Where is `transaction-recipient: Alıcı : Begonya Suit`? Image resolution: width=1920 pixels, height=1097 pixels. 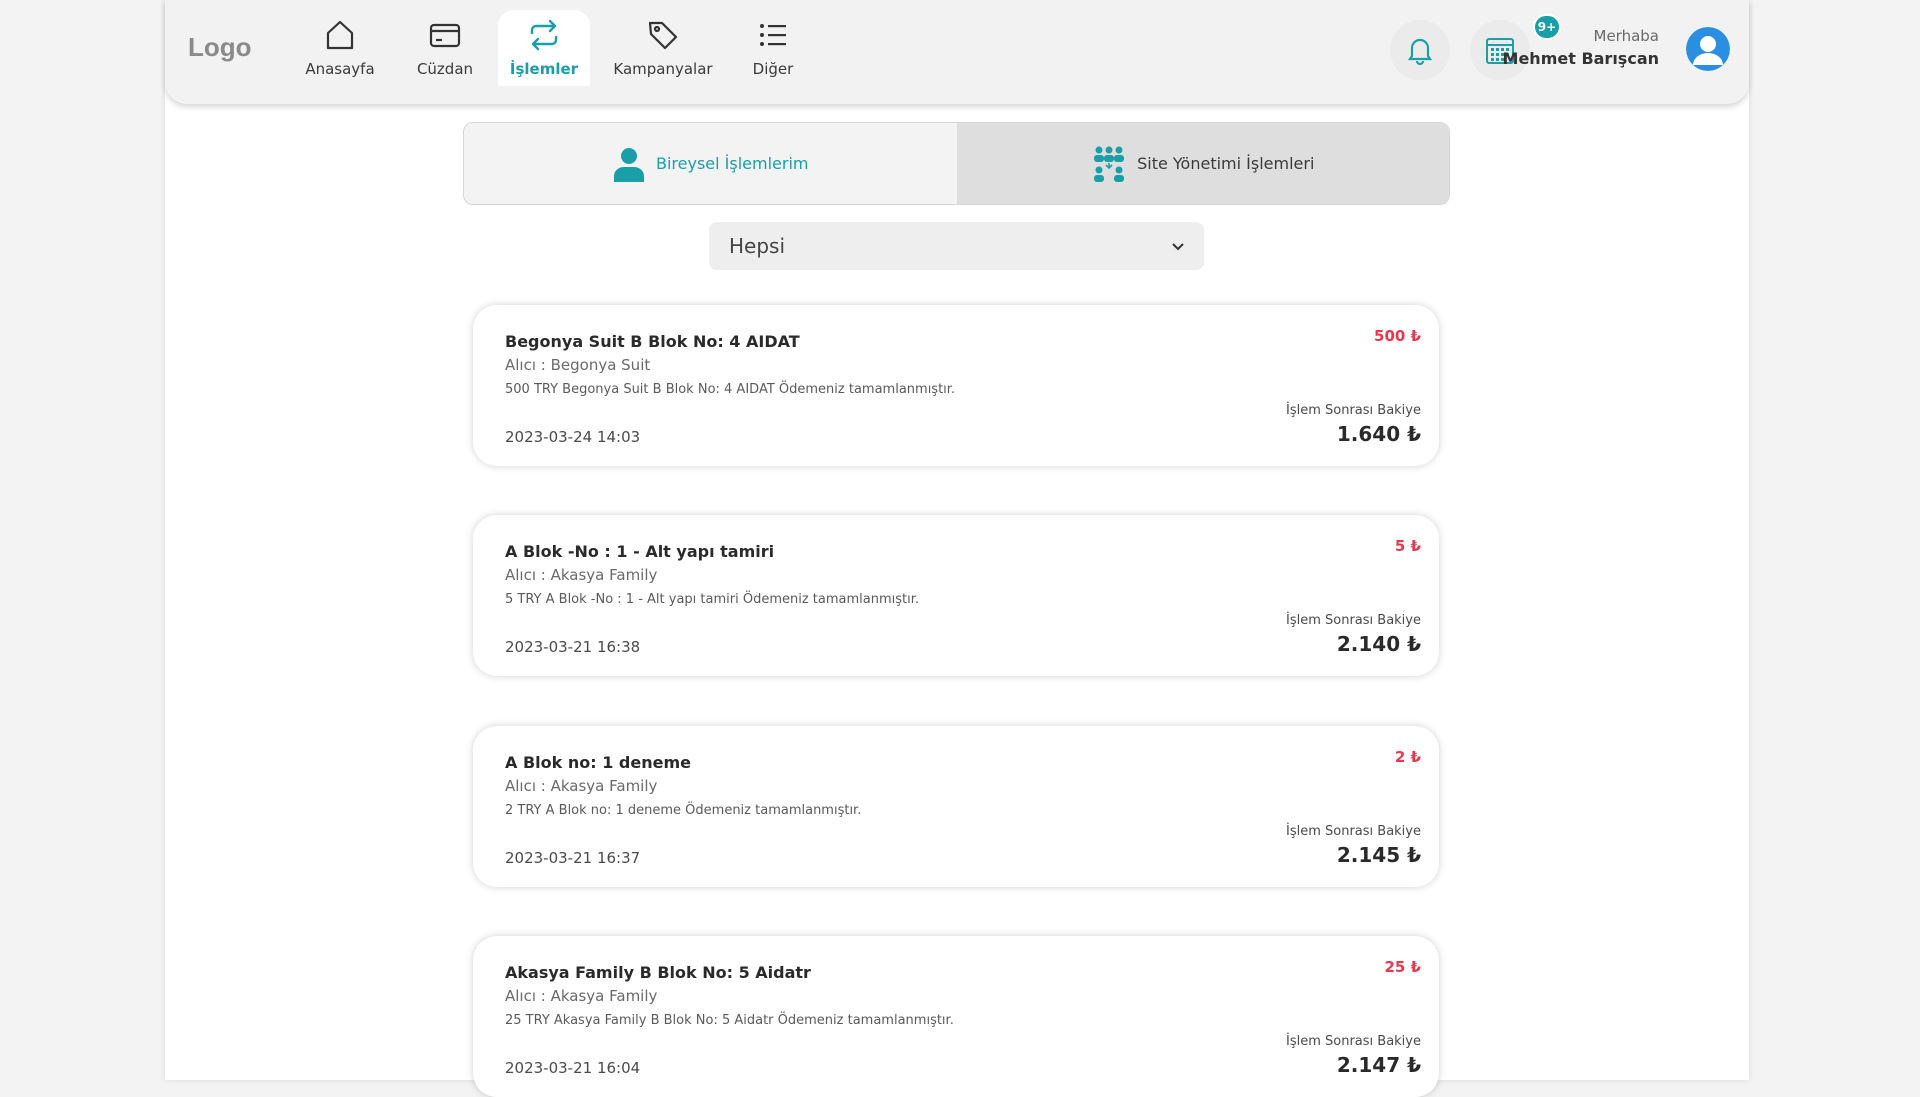 transaction-recipient: Alıcı : Begonya Suit is located at coordinates (578, 365).